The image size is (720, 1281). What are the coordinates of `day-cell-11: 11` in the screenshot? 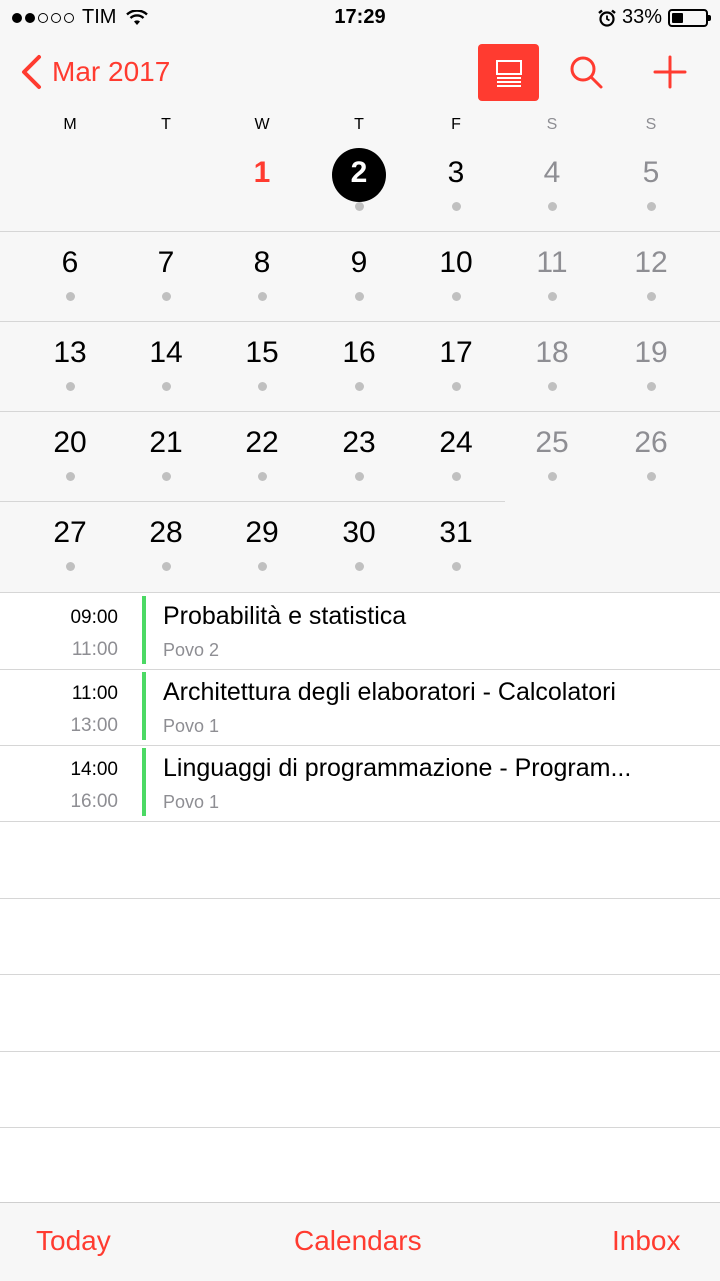 It's located at (552, 277).